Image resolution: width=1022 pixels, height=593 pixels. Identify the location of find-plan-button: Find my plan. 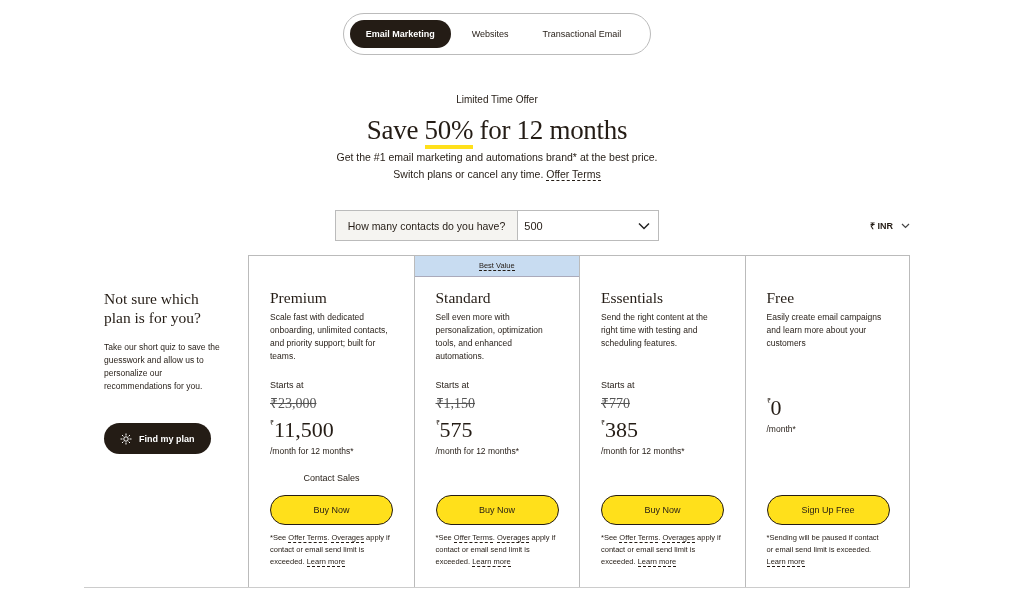
(157, 438).